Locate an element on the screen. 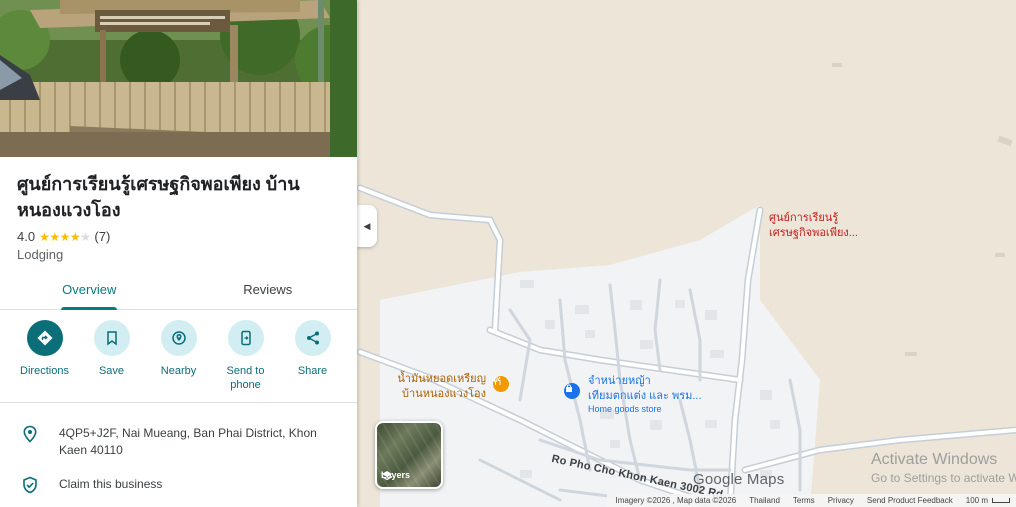 The height and width of the screenshot is (507, 1016). share-icon is located at coordinates (312, 338).